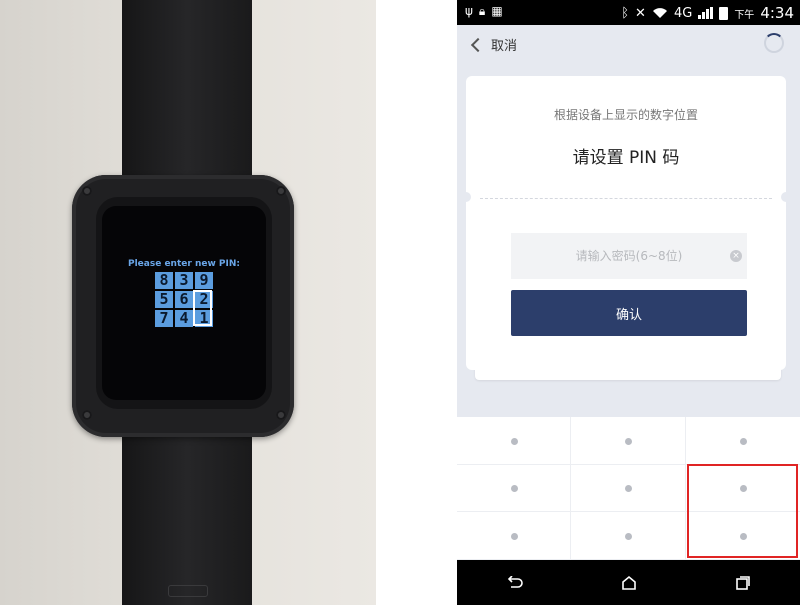  What do you see at coordinates (736, 256) in the screenshot?
I see `clear-input-icon: ×` at bounding box center [736, 256].